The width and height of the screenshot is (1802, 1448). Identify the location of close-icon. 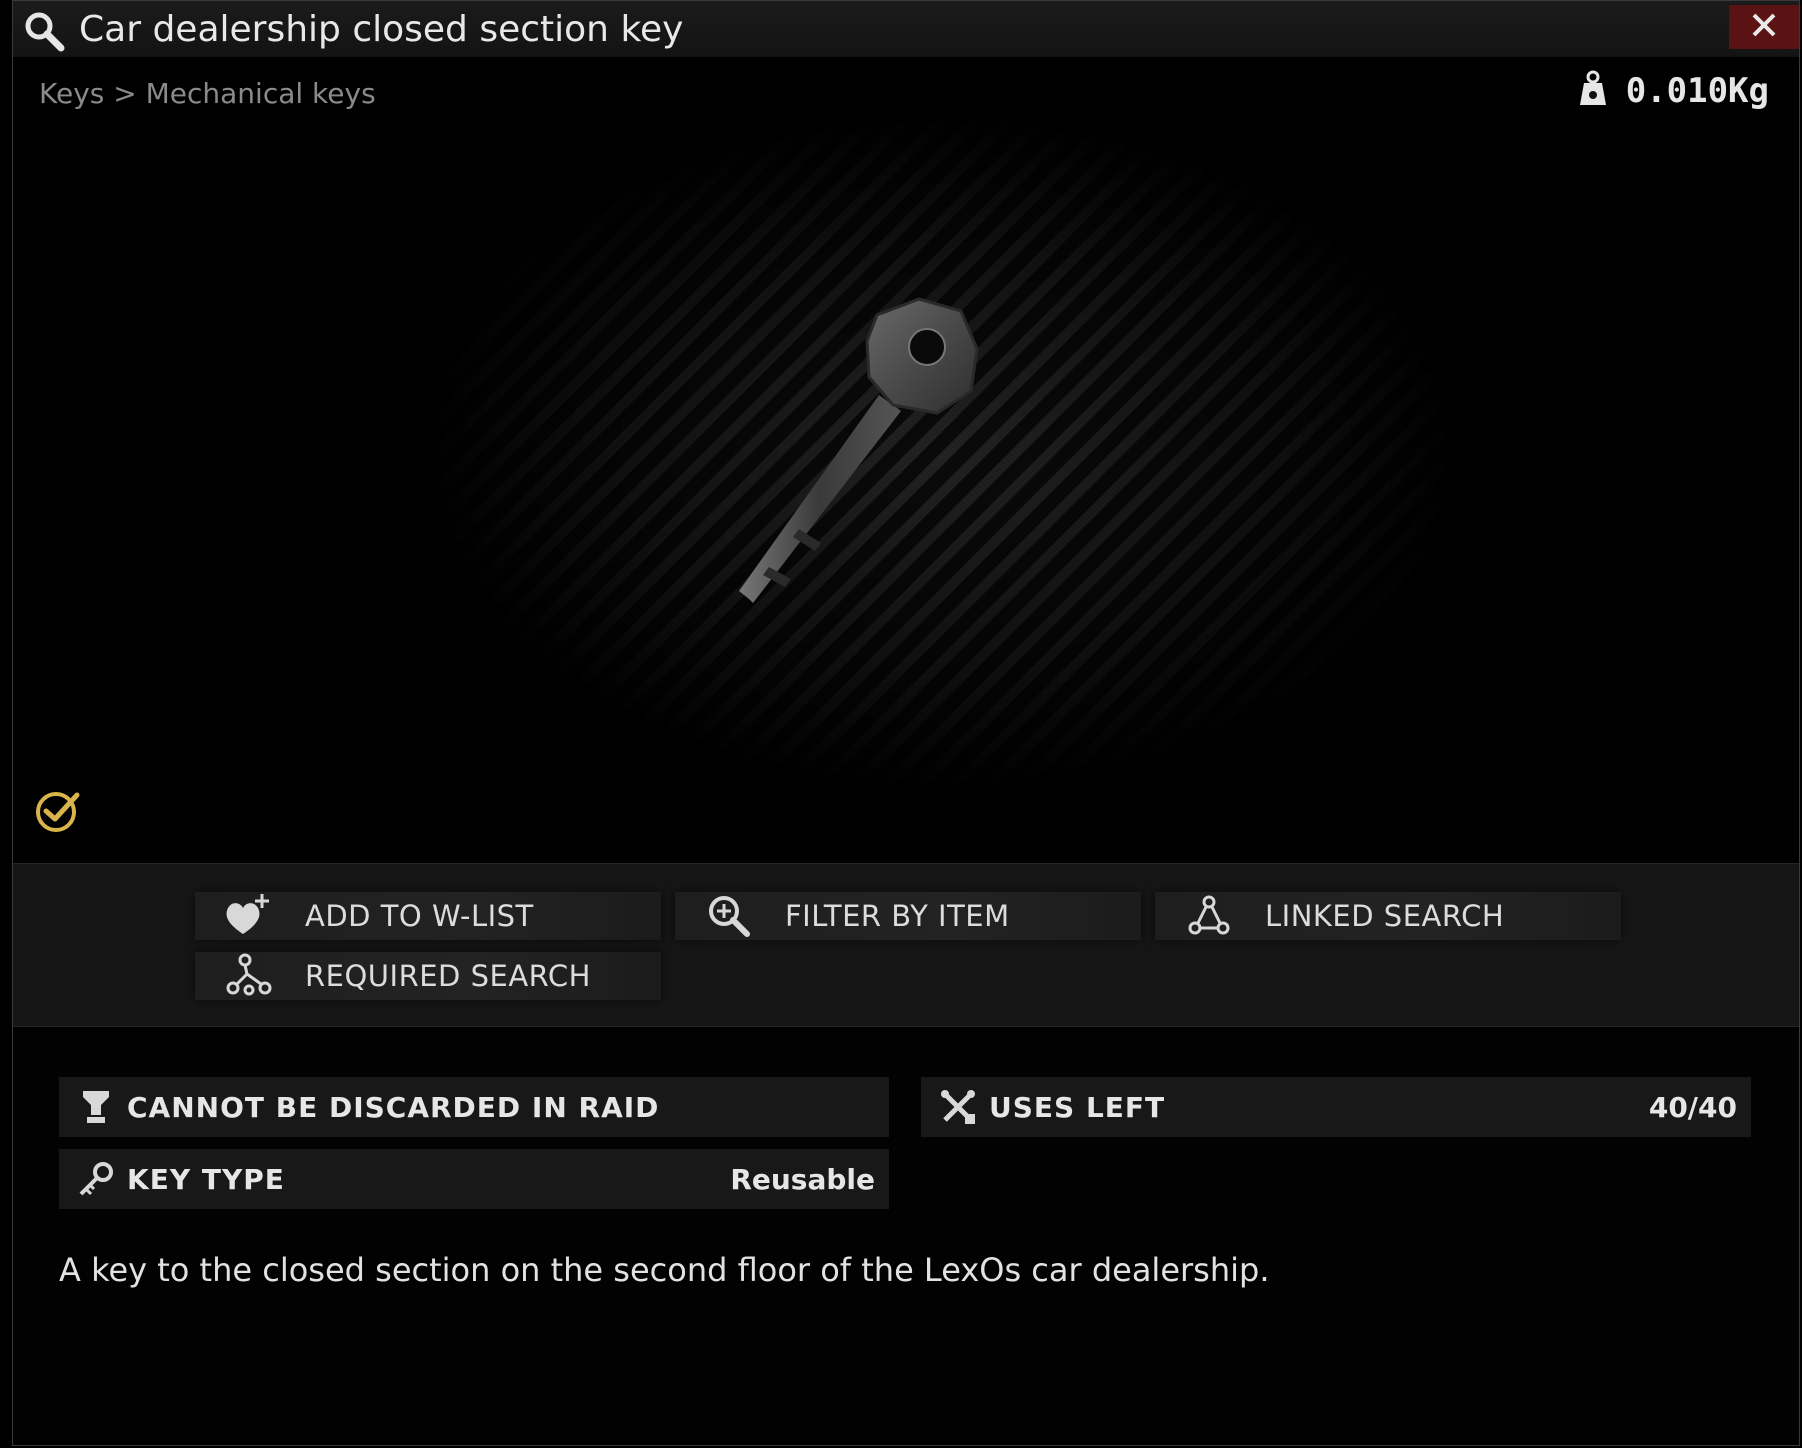
(1764, 27).